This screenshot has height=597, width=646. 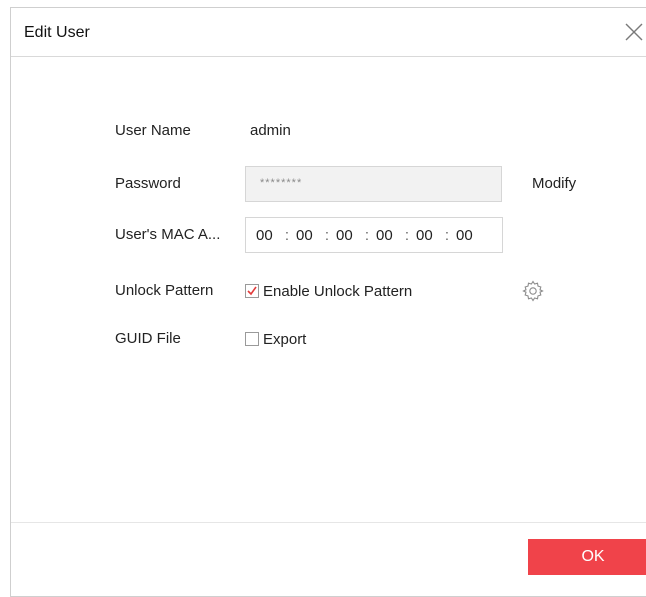 What do you see at coordinates (374, 235) in the screenshot?
I see `mac-address-input: 00 : 00 : 00` at bounding box center [374, 235].